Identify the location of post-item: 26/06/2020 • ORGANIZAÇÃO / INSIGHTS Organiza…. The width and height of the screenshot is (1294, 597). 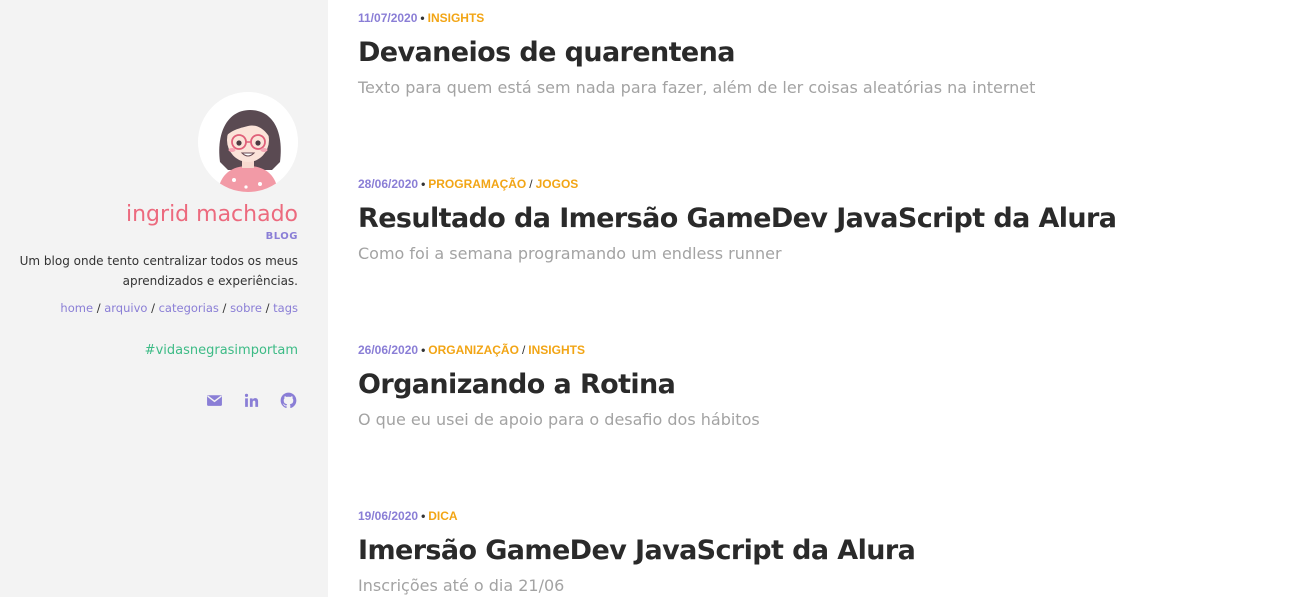
(808, 386).